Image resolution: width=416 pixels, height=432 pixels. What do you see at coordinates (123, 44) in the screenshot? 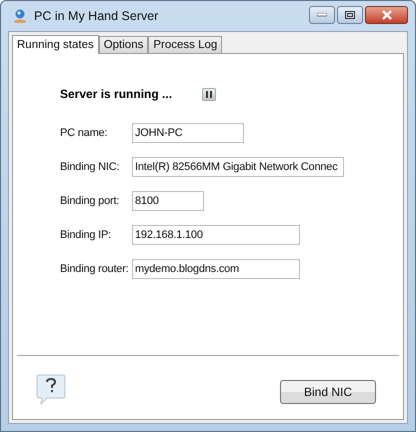
I see `tab: Options` at bounding box center [123, 44].